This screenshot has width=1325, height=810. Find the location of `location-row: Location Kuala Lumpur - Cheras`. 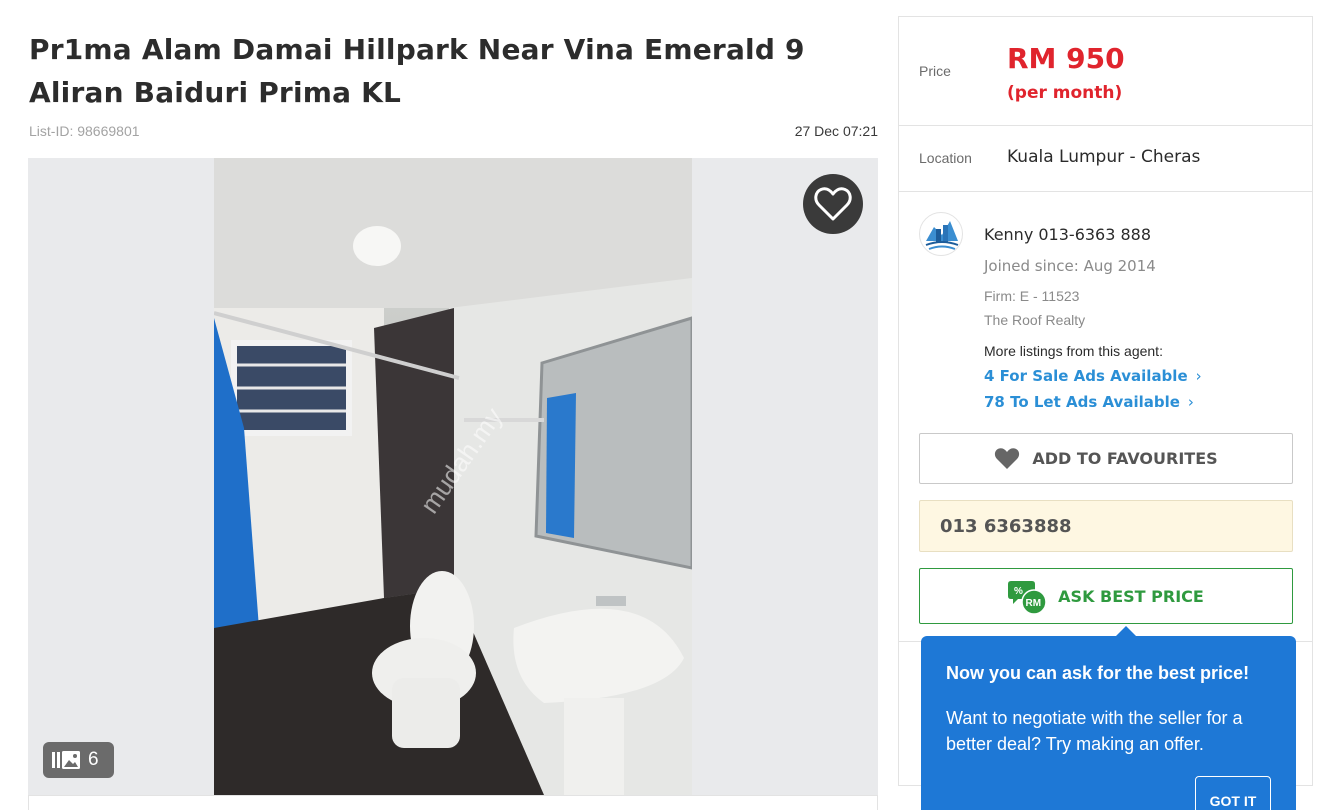

location-row: Location Kuala Lumpur - Cheras is located at coordinates (1105, 159).